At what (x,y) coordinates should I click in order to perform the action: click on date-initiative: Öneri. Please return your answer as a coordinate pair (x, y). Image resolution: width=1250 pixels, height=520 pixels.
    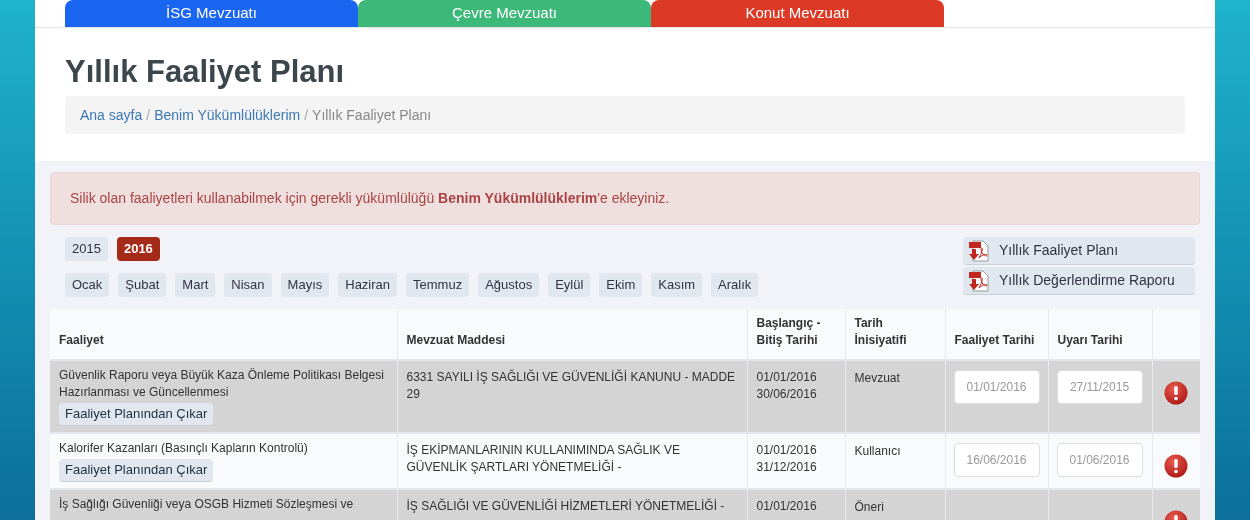
    Looking at the image, I should click on (869, 507).